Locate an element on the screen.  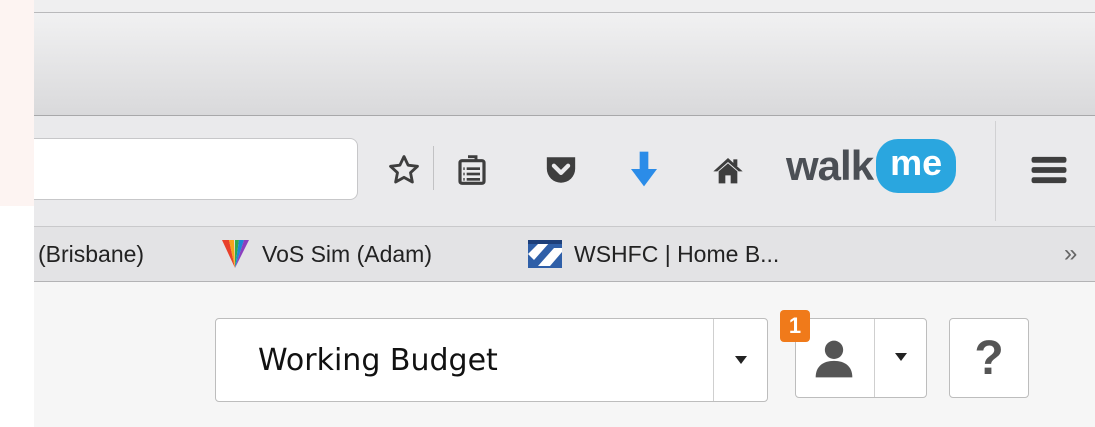
home-icon is located at coordinates (728, 170).